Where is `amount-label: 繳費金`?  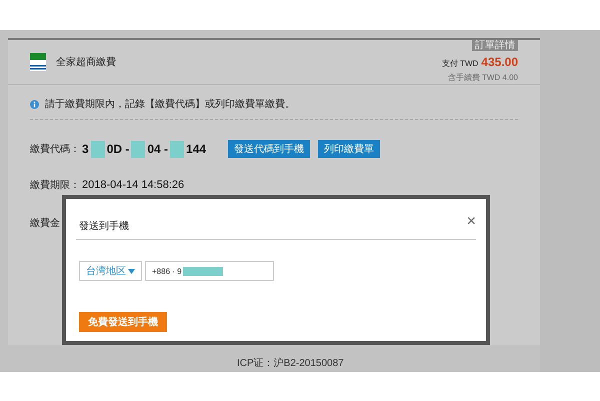 amount-label: 繳費金 is located at coordinates (45, 223).